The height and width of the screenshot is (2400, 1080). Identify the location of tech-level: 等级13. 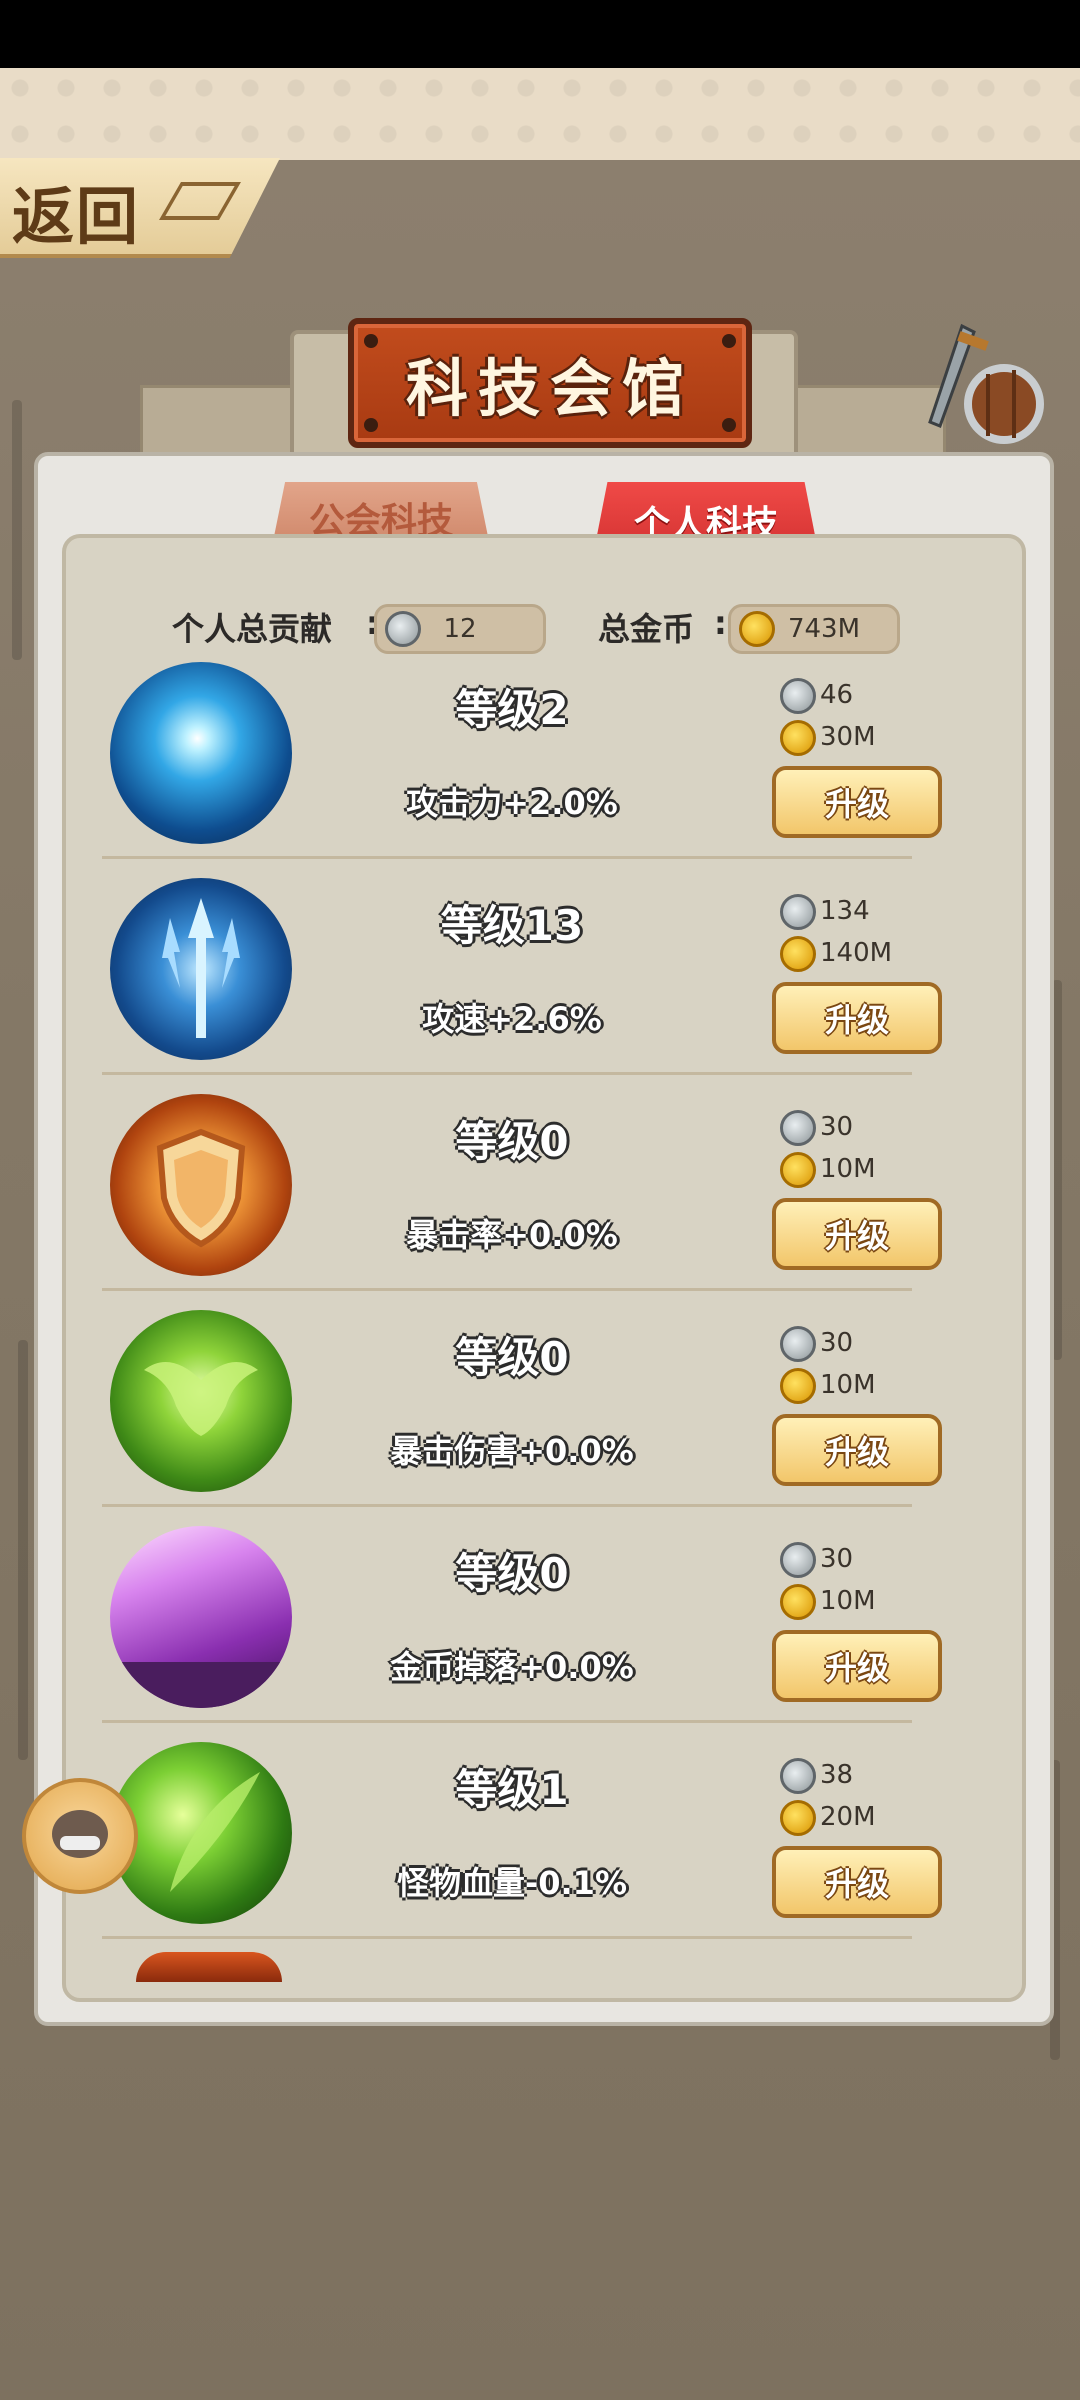
(512, 925).